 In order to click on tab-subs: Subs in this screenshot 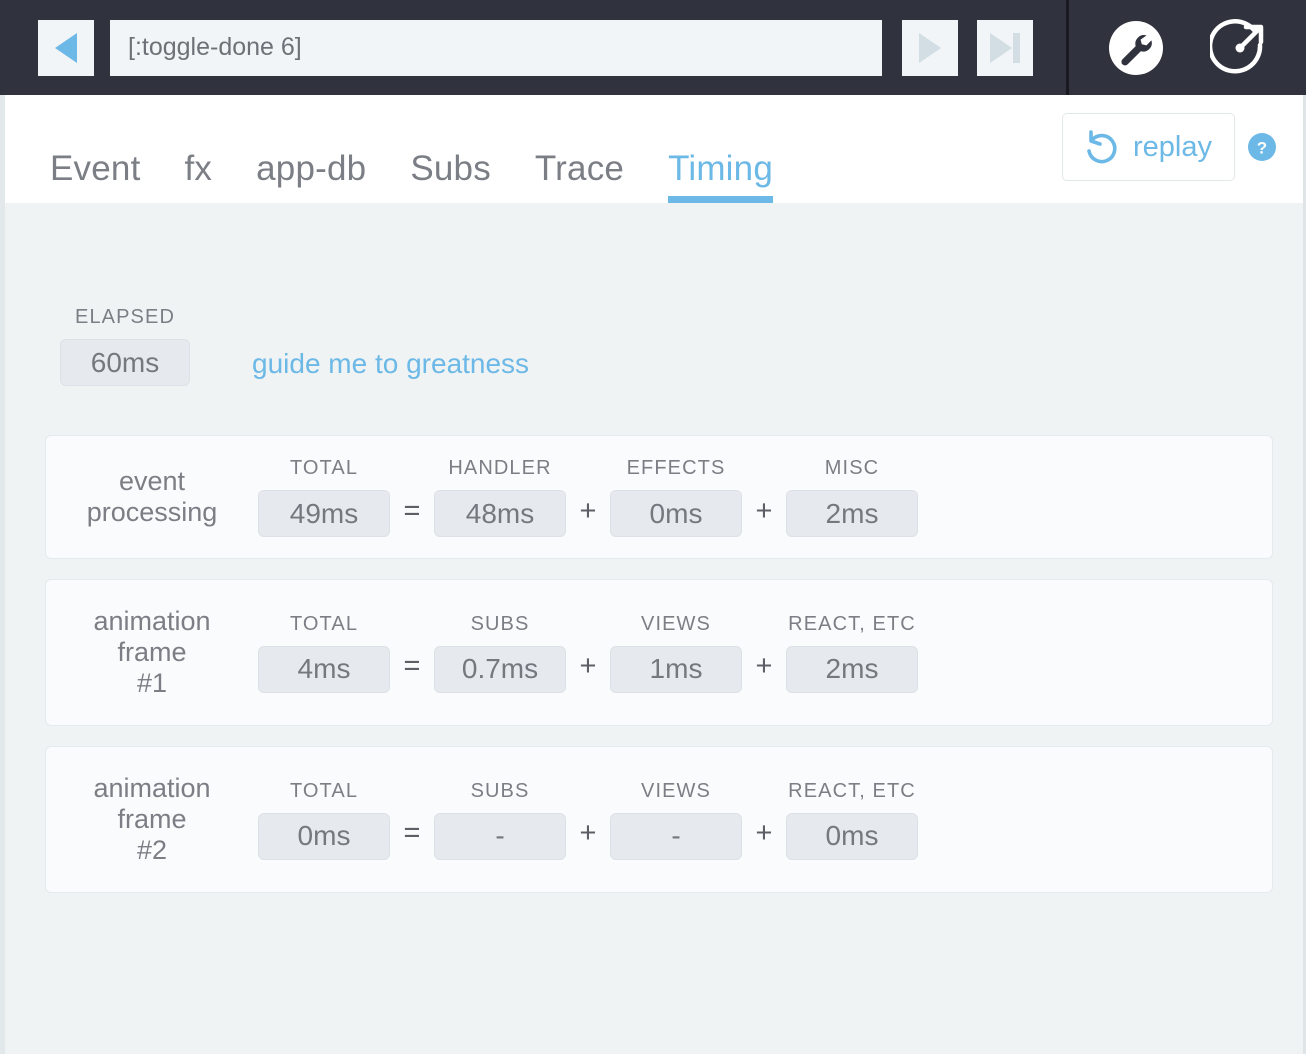, I will do `click(450, 176)`.